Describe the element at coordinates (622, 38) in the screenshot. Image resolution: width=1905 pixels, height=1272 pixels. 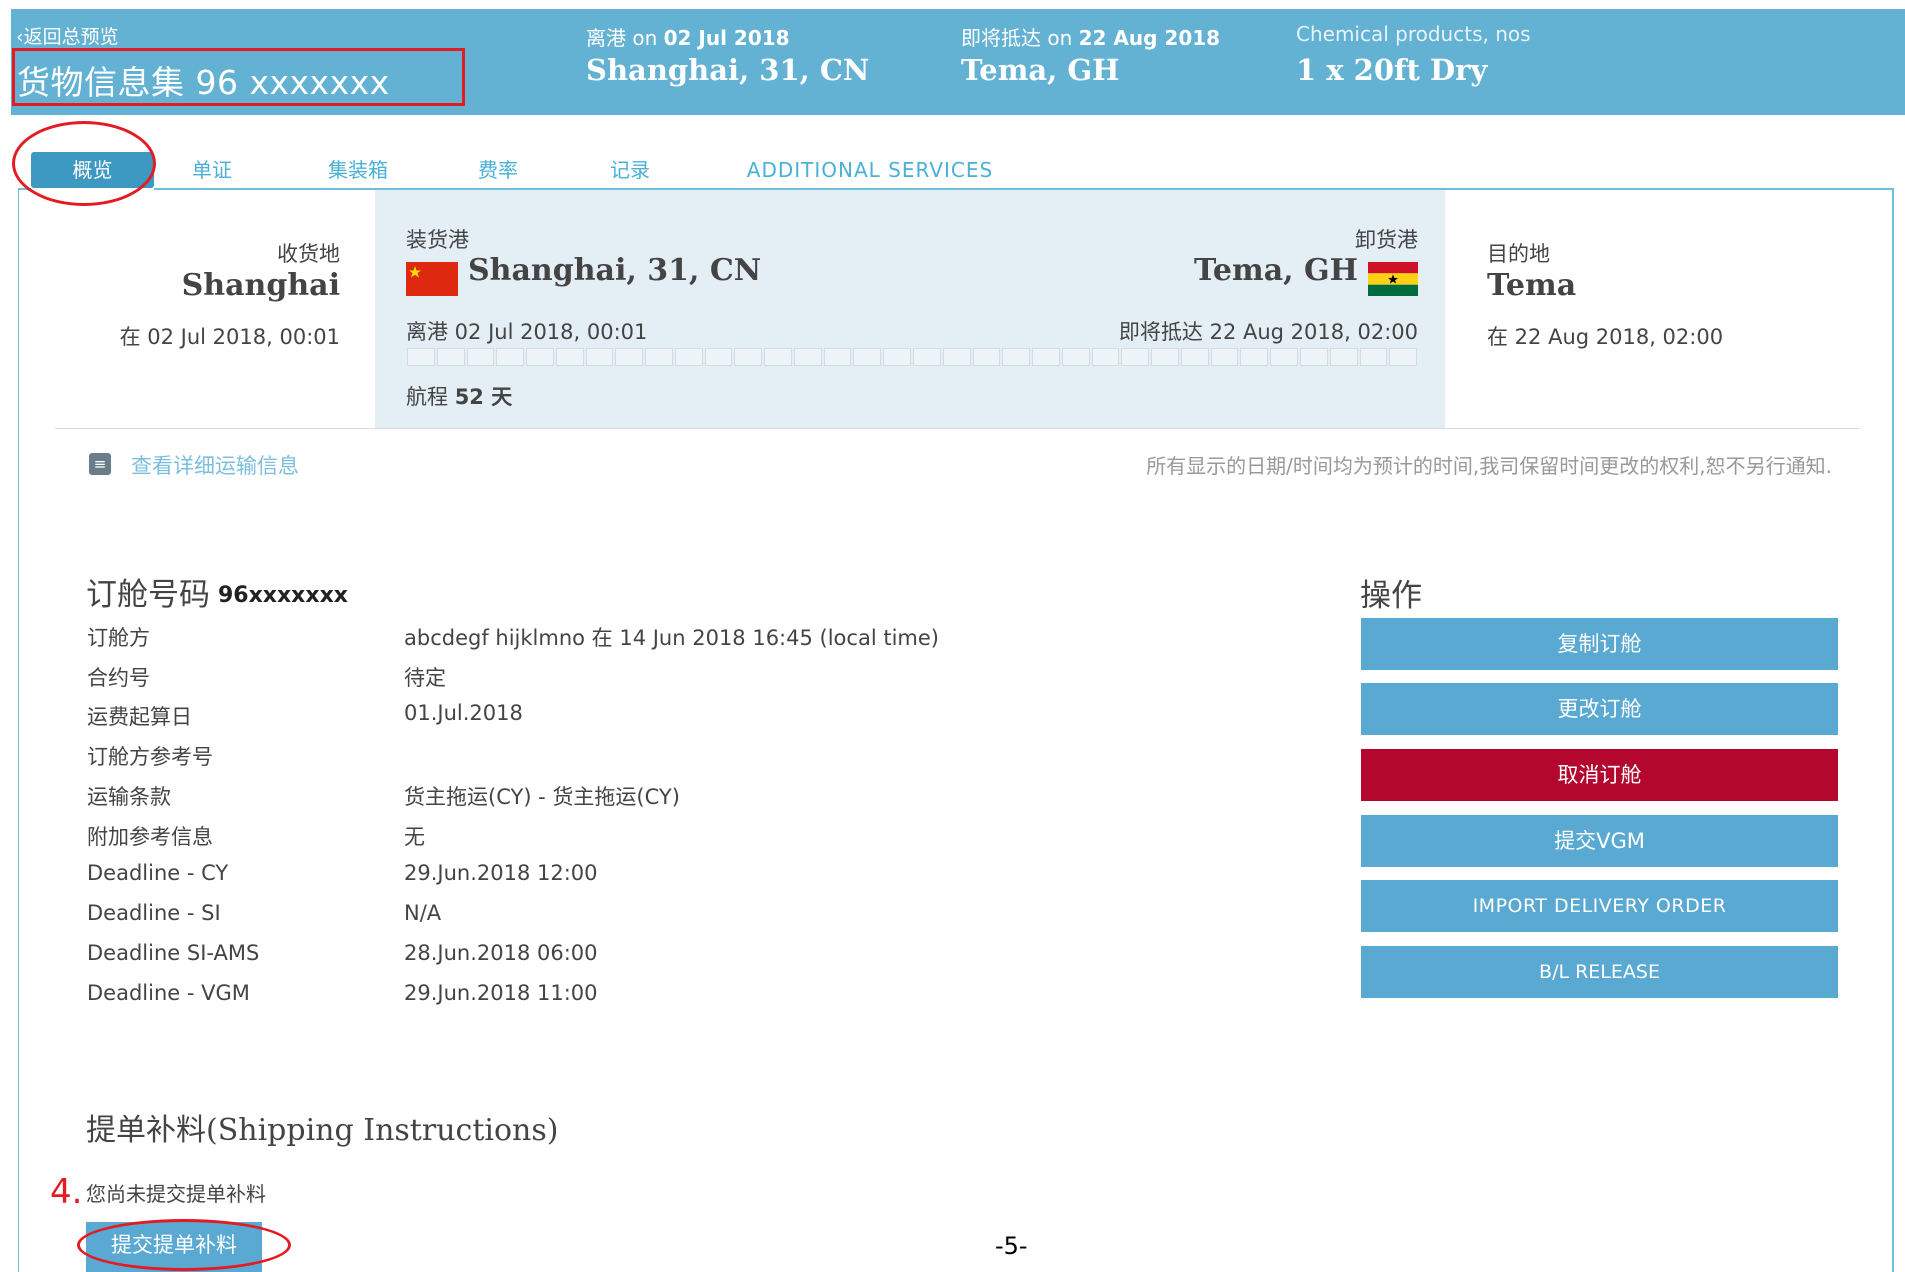
I see `departure-prefix: 离港 on` at that location.